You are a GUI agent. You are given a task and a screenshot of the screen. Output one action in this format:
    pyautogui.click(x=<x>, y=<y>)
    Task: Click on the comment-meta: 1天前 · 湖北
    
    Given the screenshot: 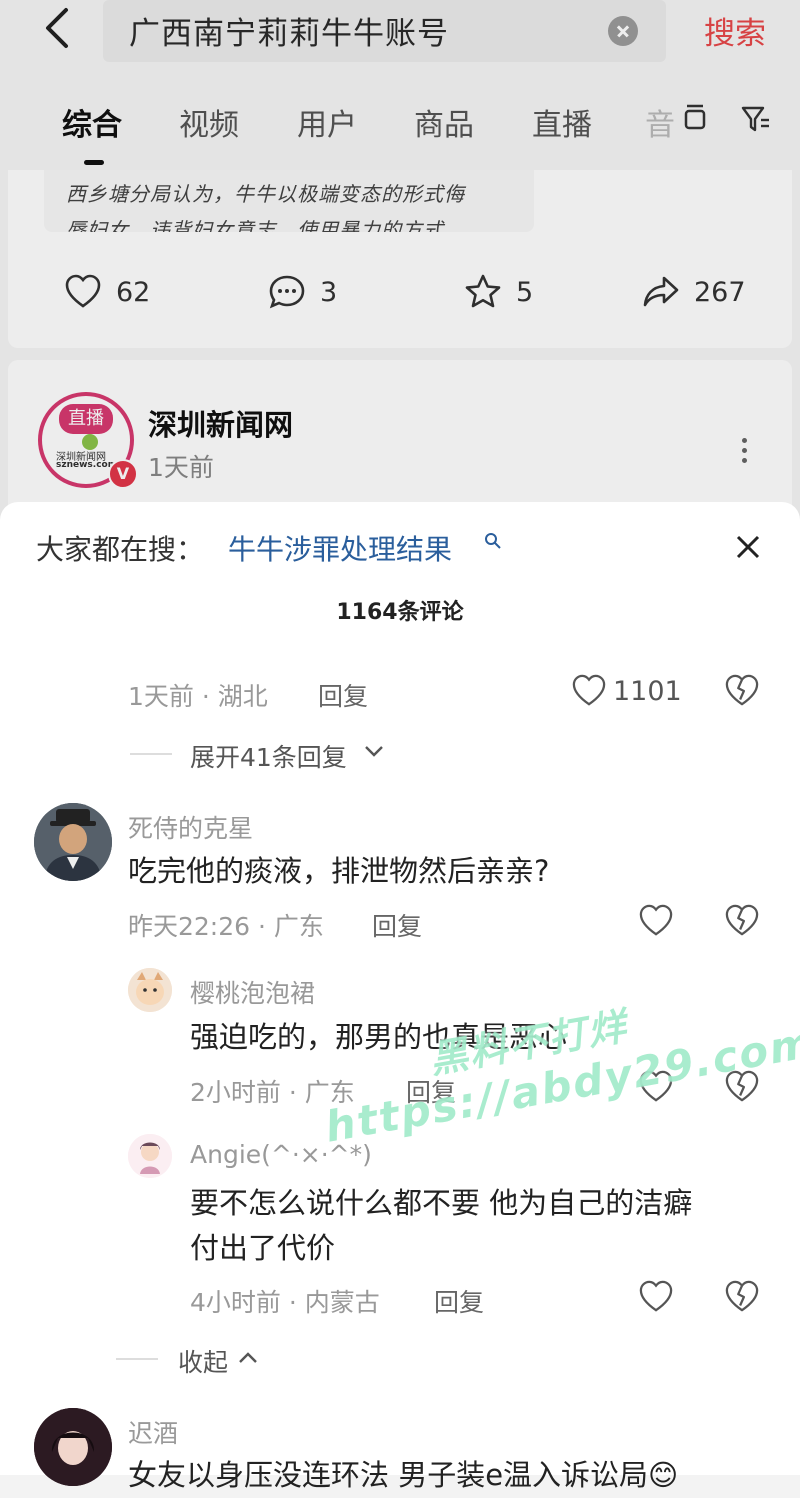 What is the action you would take?
    pyautogui.click(x=198, y=696)
    